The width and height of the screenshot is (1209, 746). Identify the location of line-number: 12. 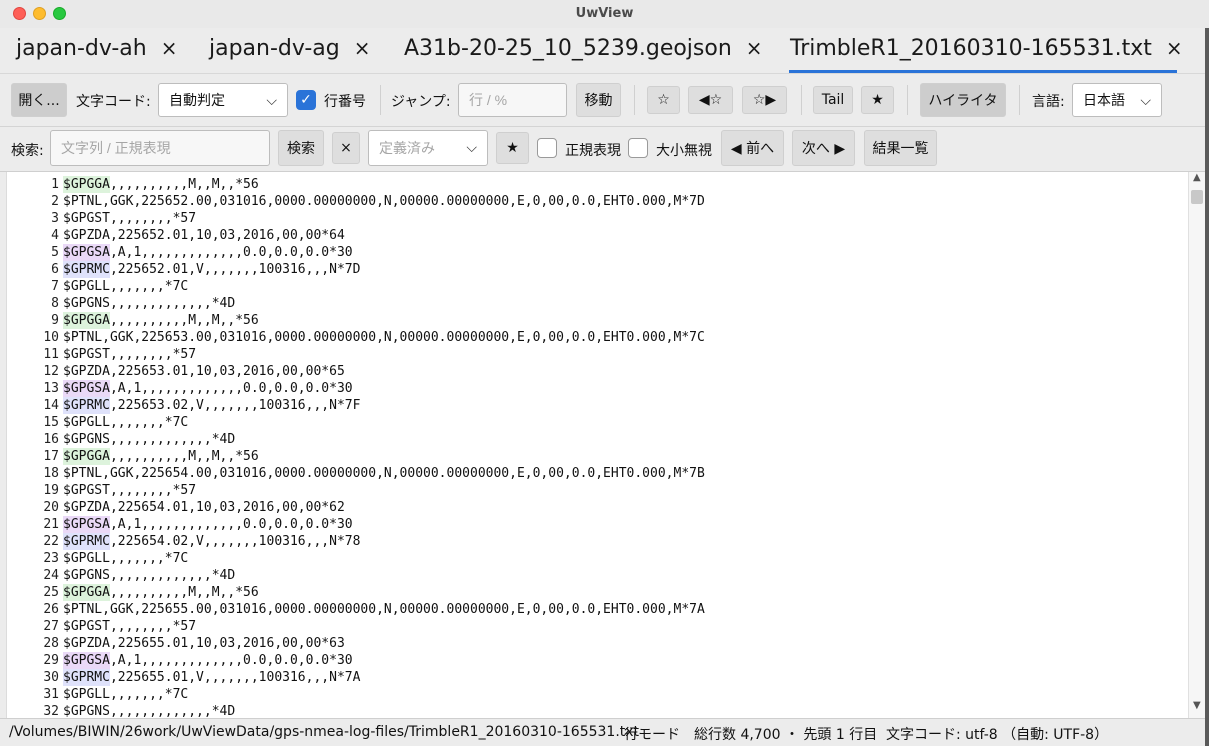
(51, 371).